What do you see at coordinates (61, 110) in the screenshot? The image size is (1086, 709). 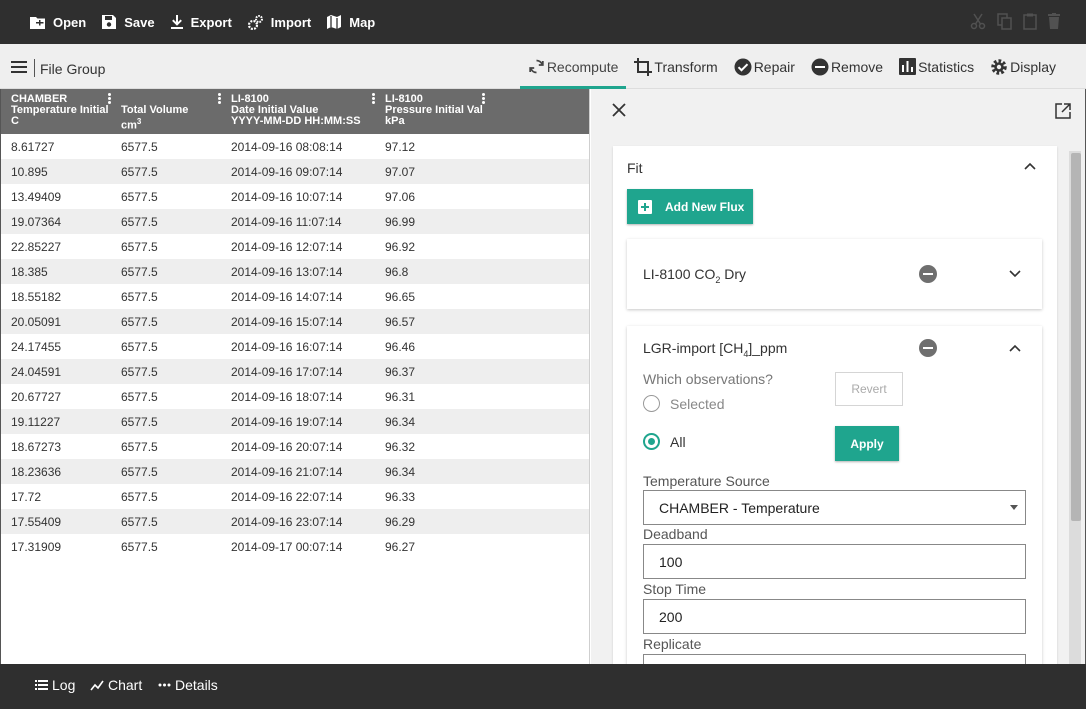 I see `column-header-temperature: CHAMBER Temperature Initial C` at bounding box center [61, 110].